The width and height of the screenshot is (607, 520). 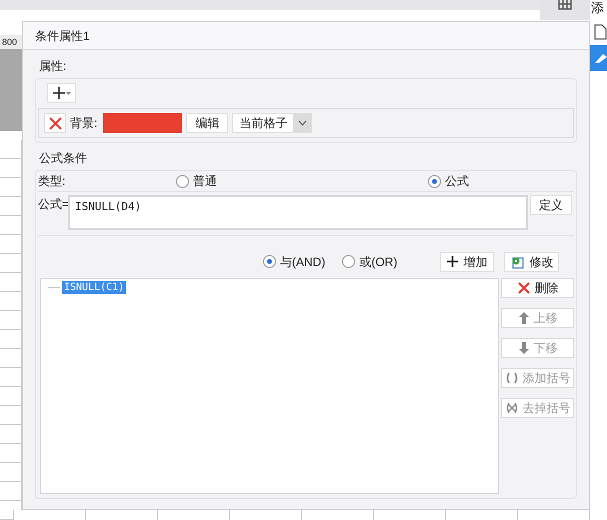 I want to click on modify-button: 修改, so click(x=532, y=262).